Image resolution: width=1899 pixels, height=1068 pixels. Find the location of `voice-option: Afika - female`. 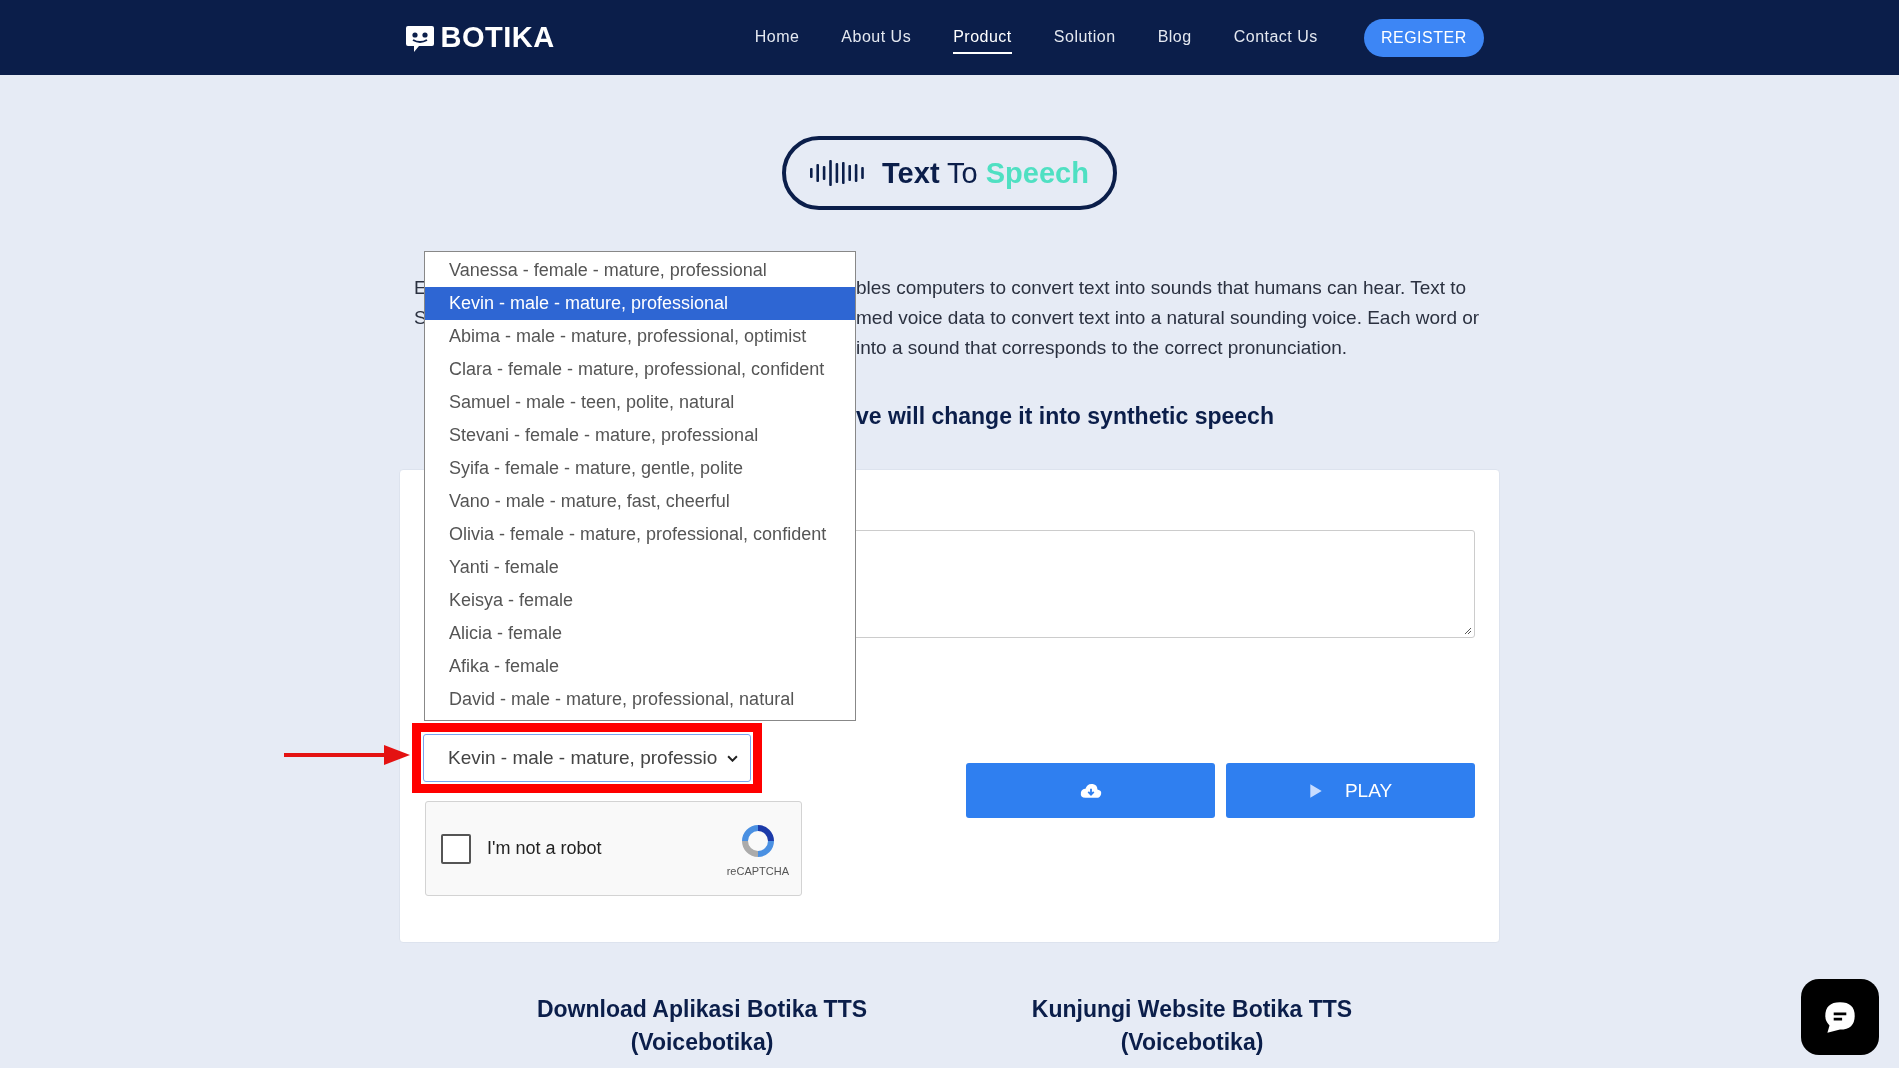

voice-option: Afika - female is located at coordinates (640, 666).